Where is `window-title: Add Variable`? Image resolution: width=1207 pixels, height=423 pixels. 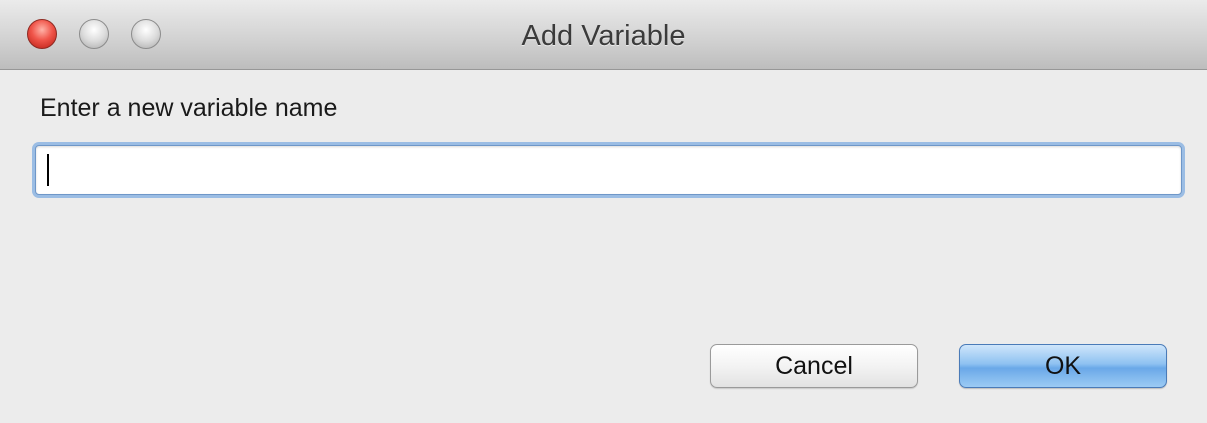
window-title: Add Variable is located at coordinates (603, 36).